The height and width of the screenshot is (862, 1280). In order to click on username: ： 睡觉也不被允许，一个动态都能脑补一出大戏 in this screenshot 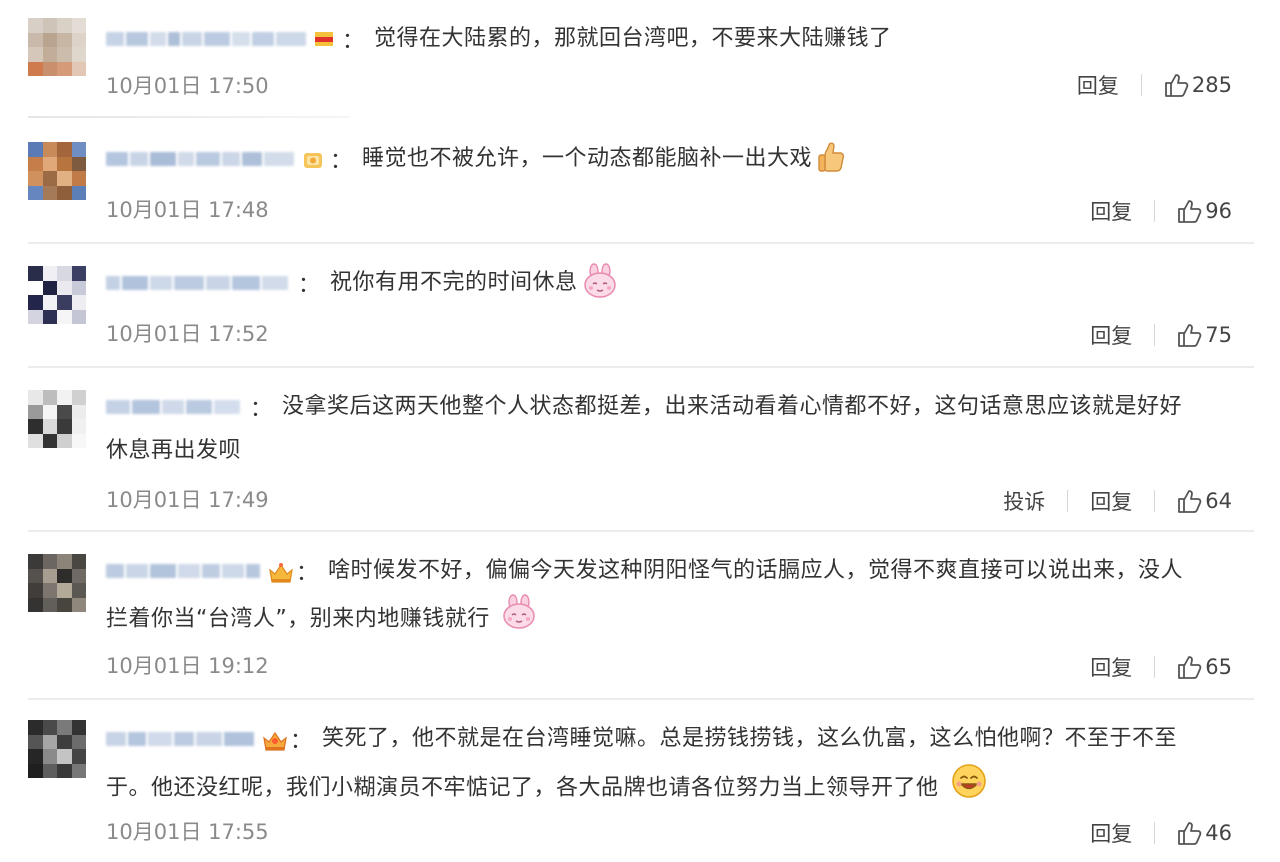, I will do `click(476, 158)`.